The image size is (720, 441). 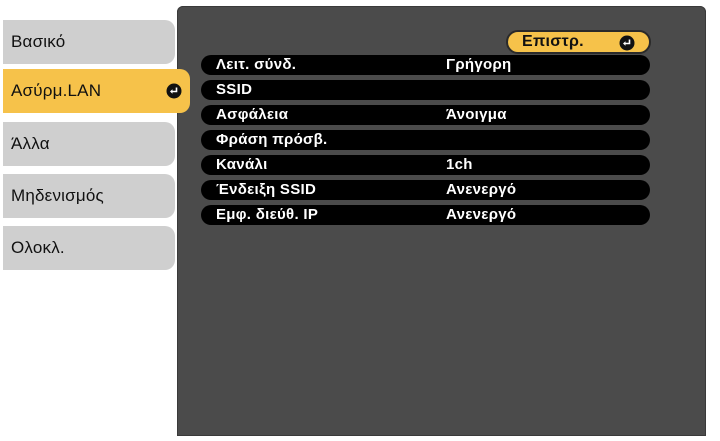 I want to click on setting-label: Εμφ. διεύθ. IP, so click(x=267, y=214).